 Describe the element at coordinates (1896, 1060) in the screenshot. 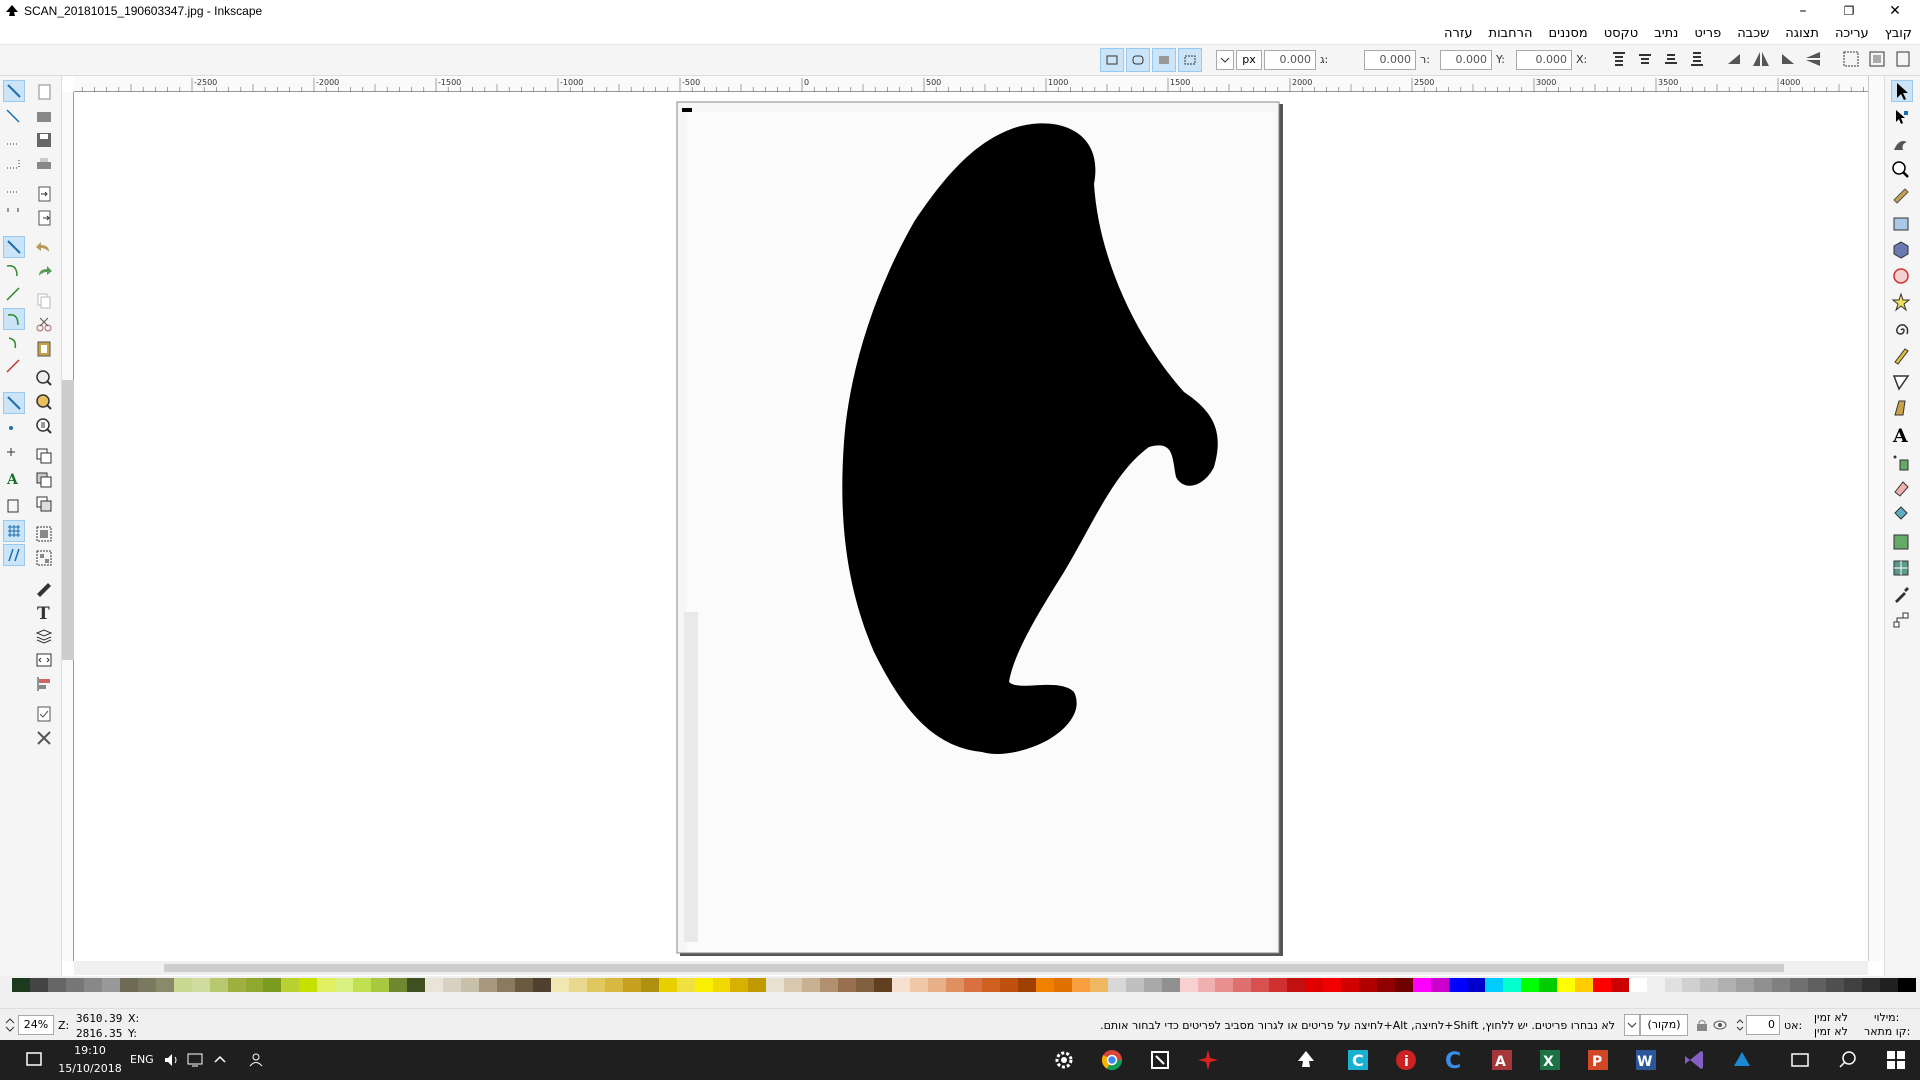

I see `start-button` at that location.